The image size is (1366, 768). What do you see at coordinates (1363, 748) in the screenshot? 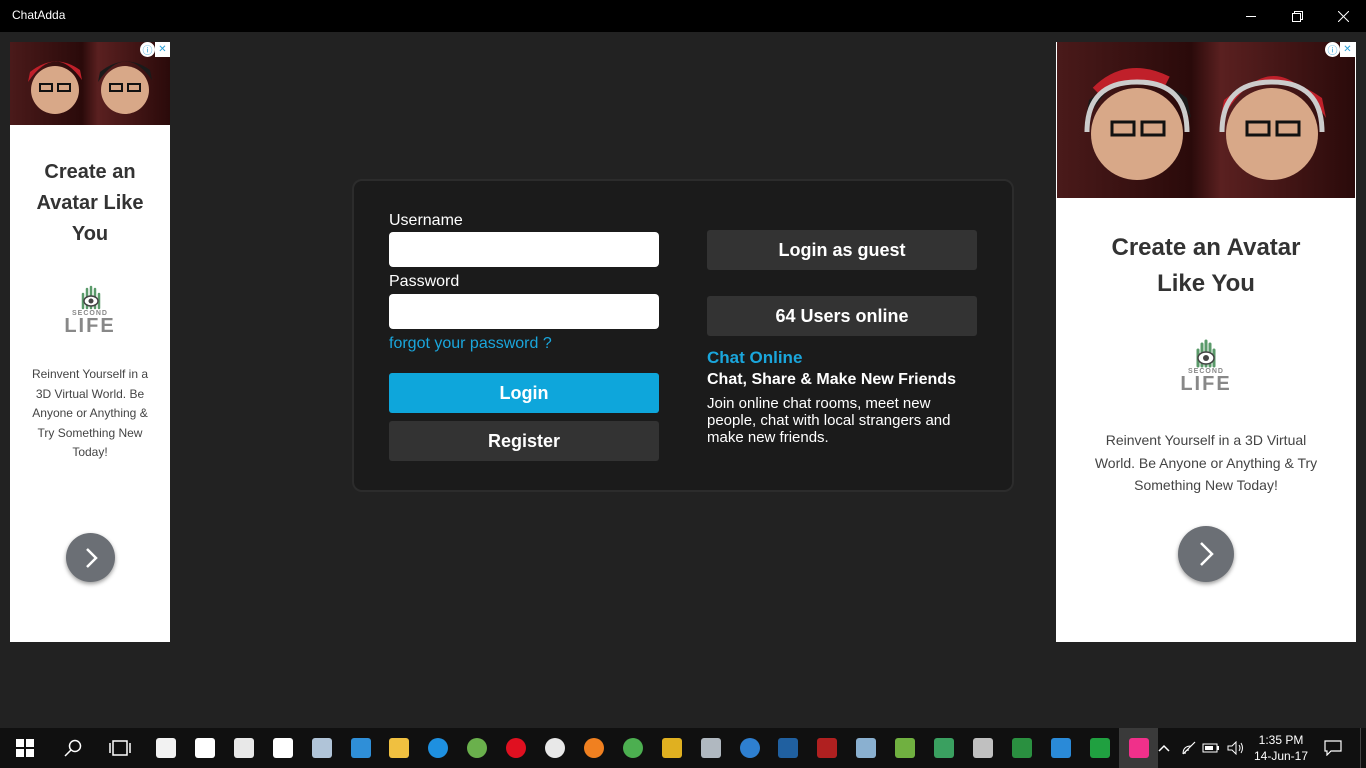
I see `show-desktop-button` at bounding box center [1363, 748].